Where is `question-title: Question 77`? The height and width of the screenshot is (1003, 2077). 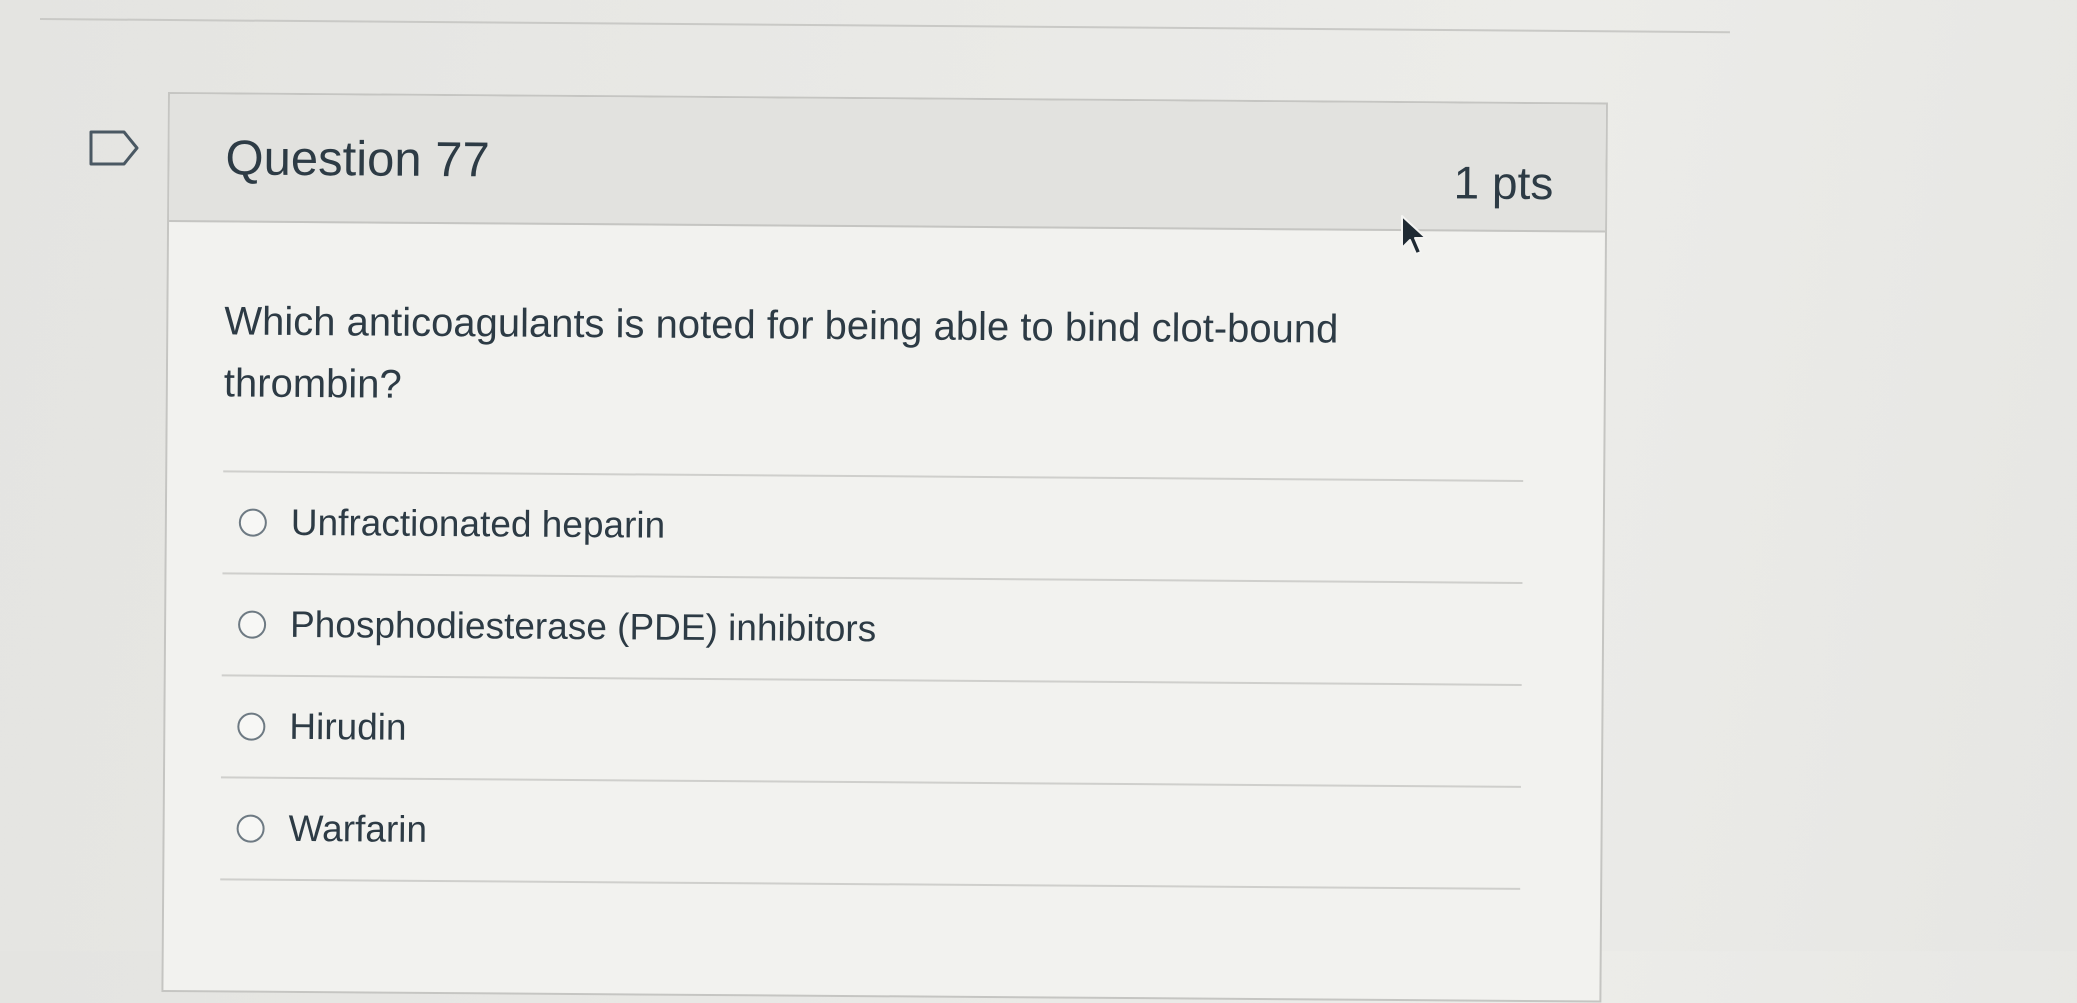
question-title: Question 77 is located at coordinates (357, 159).